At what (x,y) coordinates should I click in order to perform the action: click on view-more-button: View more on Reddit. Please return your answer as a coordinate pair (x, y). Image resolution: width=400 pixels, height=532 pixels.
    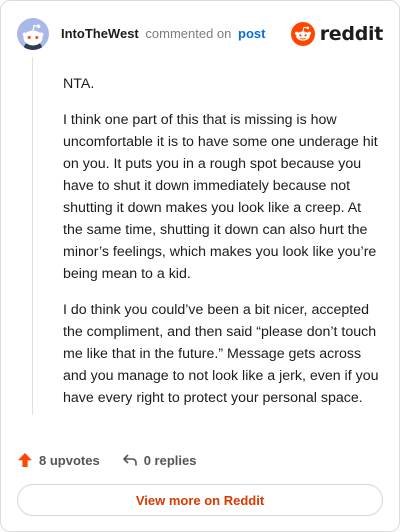
    Looking at the image, I should click on (200, 500).